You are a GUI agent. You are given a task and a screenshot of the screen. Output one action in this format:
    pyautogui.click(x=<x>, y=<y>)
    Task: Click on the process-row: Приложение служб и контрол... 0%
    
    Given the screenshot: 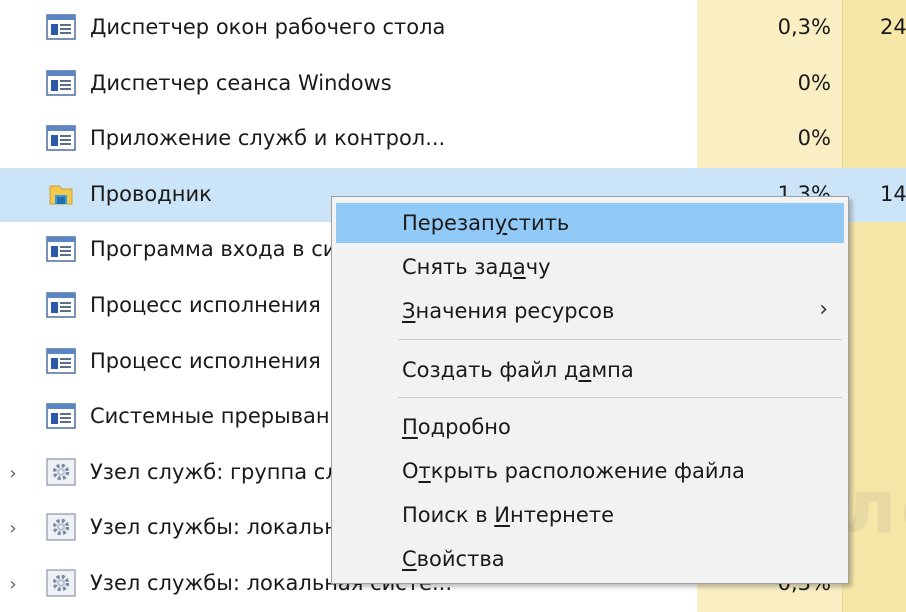 What is the action you would take?
    pyautogui.click(x=453, y=139)
    